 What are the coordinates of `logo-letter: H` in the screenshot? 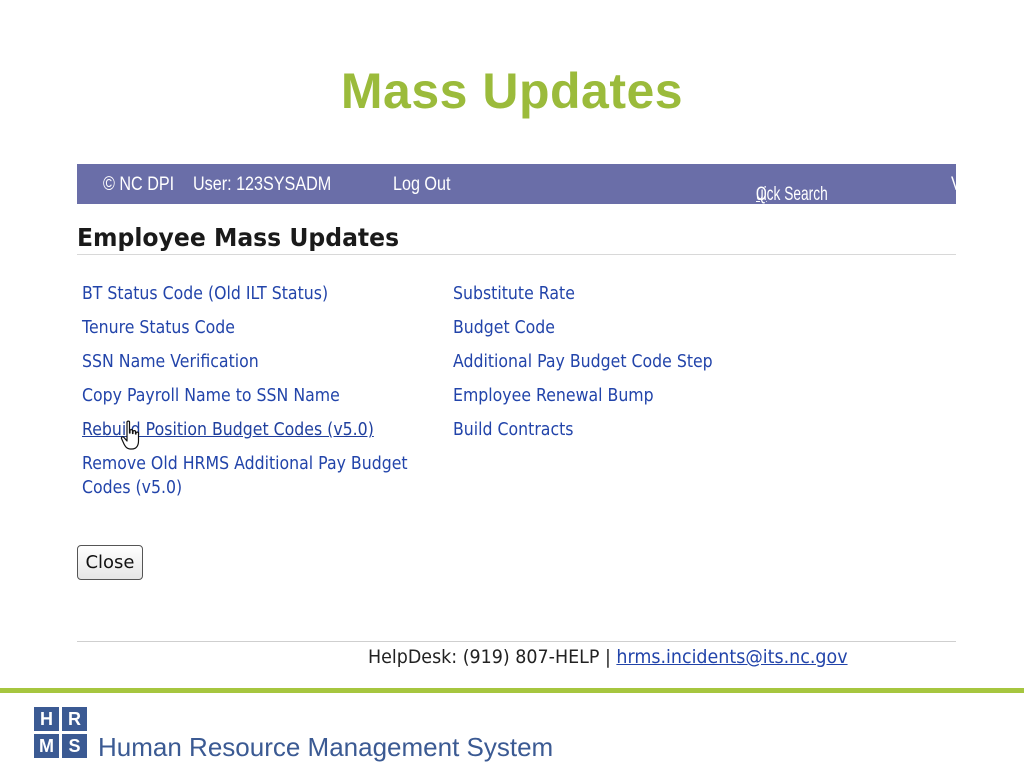 It's located at (46, 719).